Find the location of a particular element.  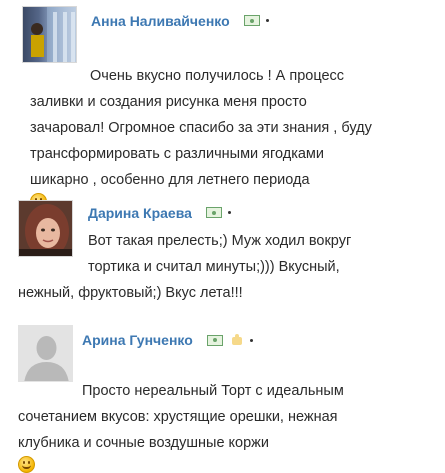

comment-line: тортика и считал минуты;))) Вкусный, is located at coordinates (214, 267).